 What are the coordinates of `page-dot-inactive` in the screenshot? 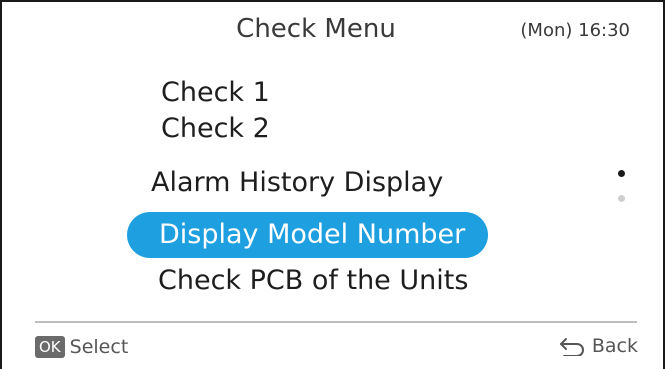 It's located at (621, 198).